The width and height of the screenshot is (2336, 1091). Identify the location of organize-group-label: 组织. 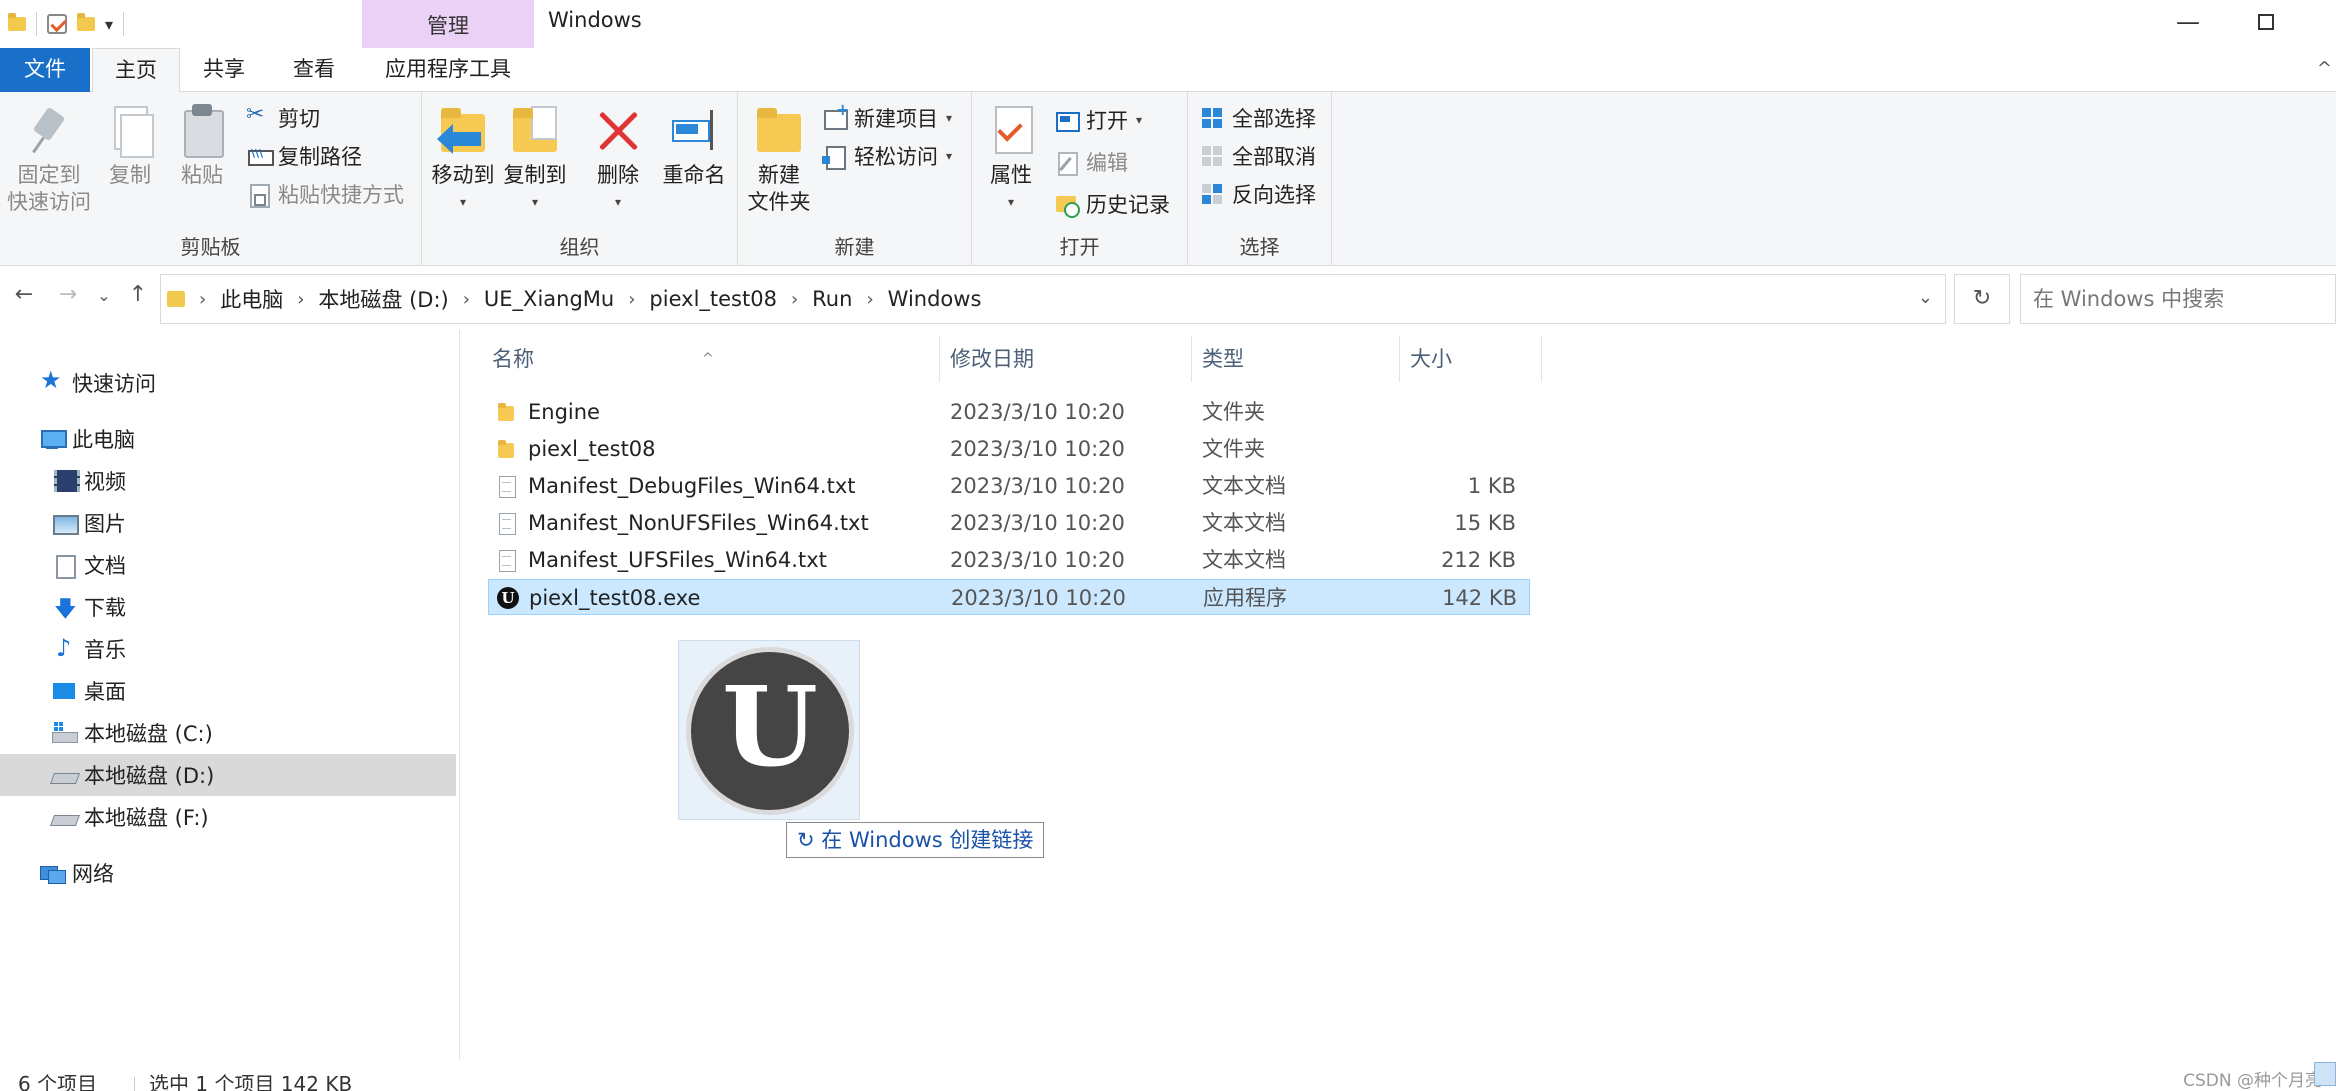
(579, 247).